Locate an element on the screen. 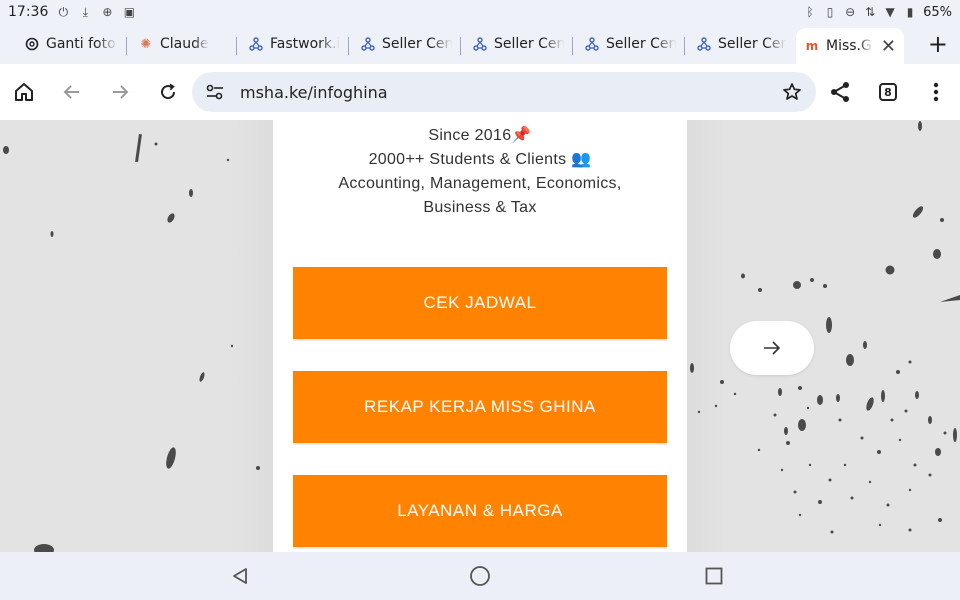 The image size is (960, 600). triangle-back-icon is located at coordinates (240, 576).